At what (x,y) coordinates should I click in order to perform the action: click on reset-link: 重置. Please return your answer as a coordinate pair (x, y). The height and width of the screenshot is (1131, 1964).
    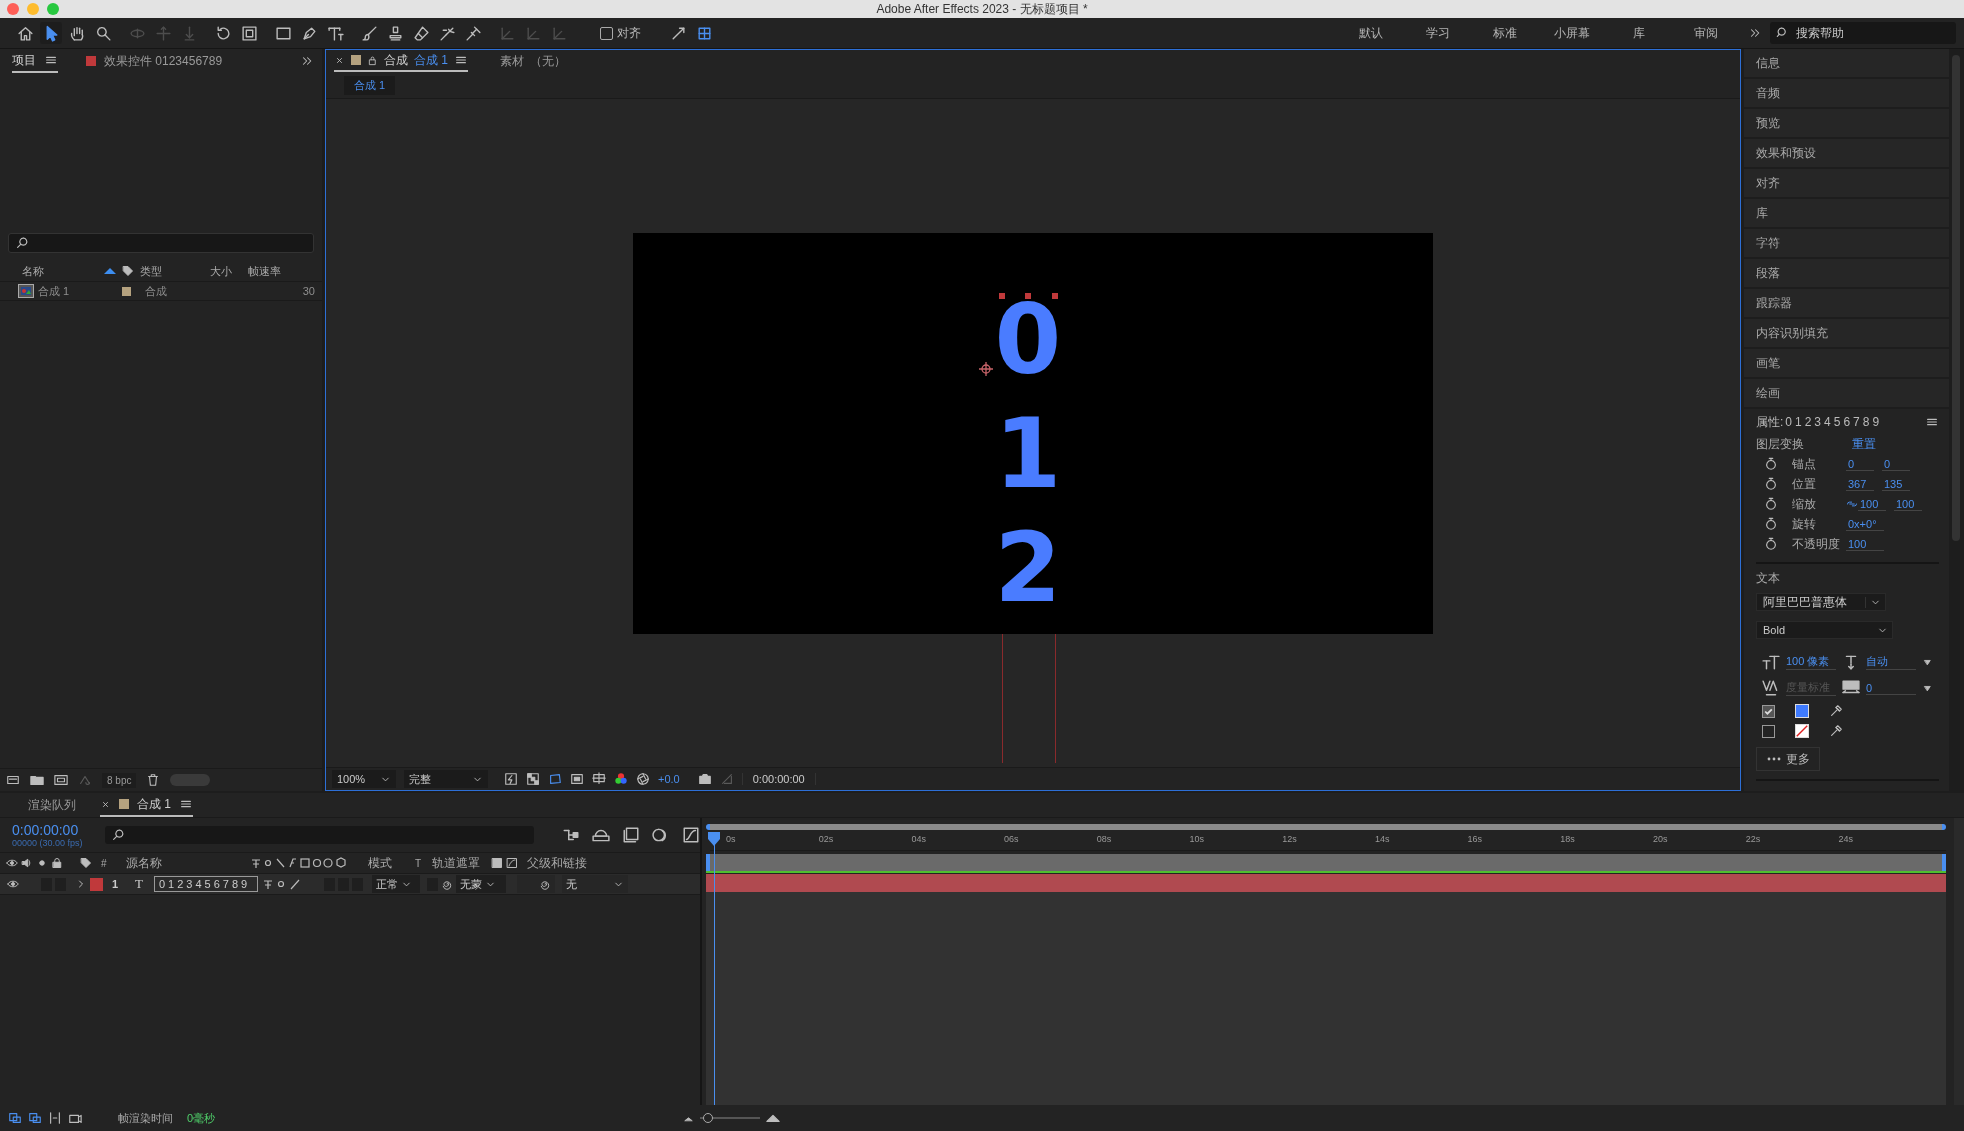
    Looking at the image, I should click on (1864, 444).